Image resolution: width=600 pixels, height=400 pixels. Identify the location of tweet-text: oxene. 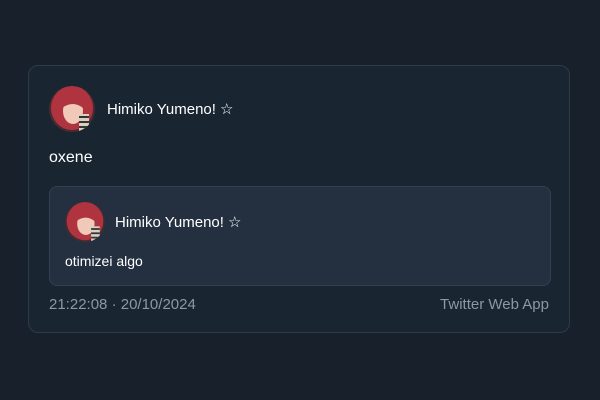
(71, 157).